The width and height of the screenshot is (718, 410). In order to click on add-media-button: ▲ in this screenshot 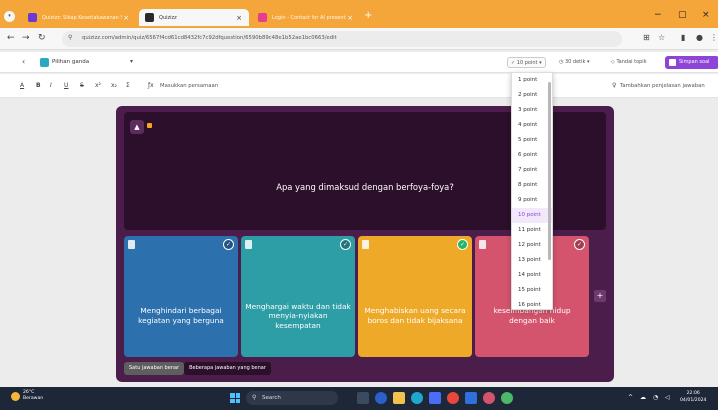, I will do `click(141, 127)`.